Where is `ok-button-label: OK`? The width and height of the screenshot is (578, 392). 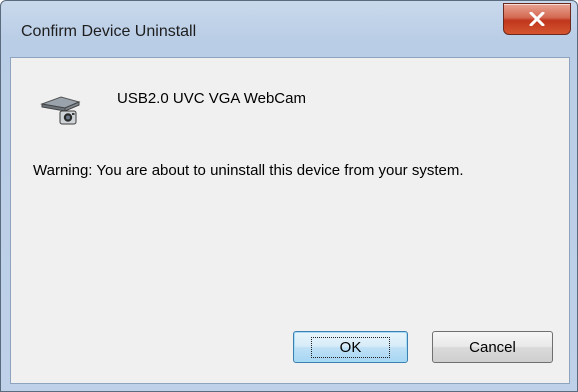 ok-button-label: OK is located at coordinates (350, 347).